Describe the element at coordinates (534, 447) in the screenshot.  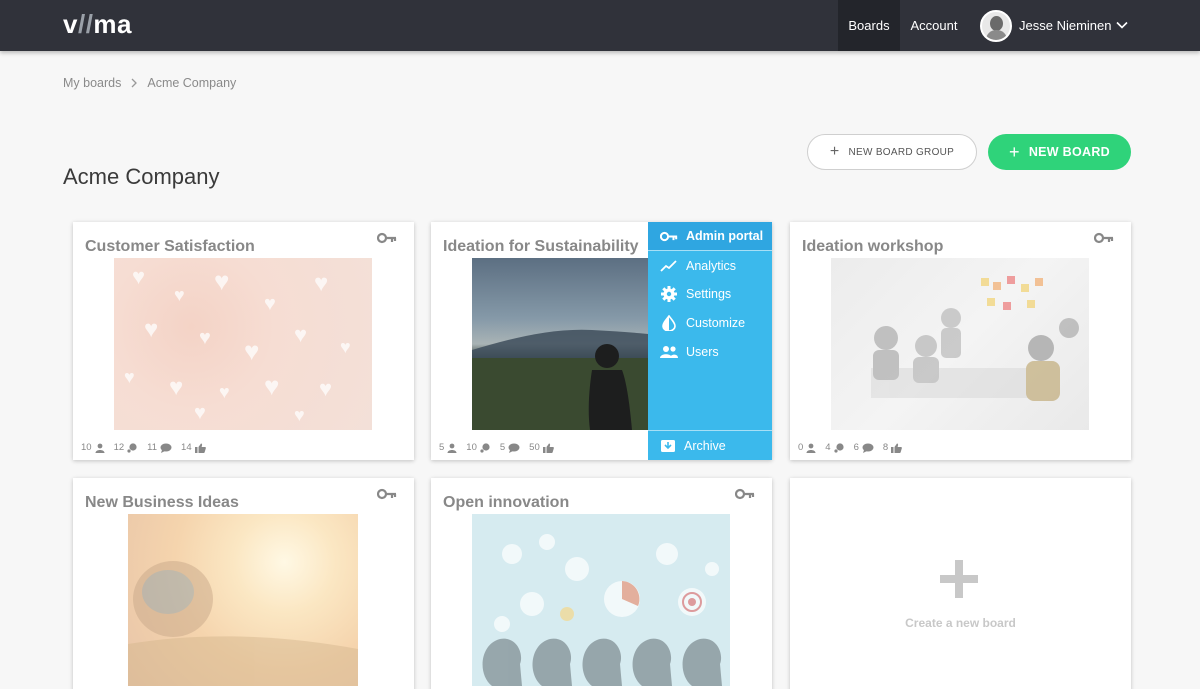
I see `likes-count: 50` at that location.